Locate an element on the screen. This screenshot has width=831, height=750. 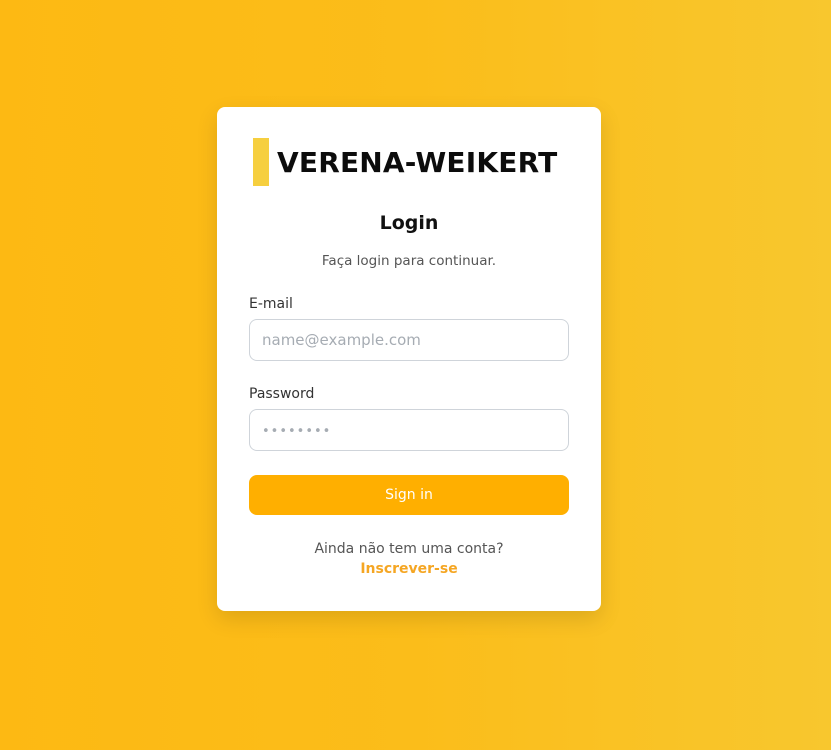
brand-name: VERENA-WEIKERT is located at coordinates (417, 162).